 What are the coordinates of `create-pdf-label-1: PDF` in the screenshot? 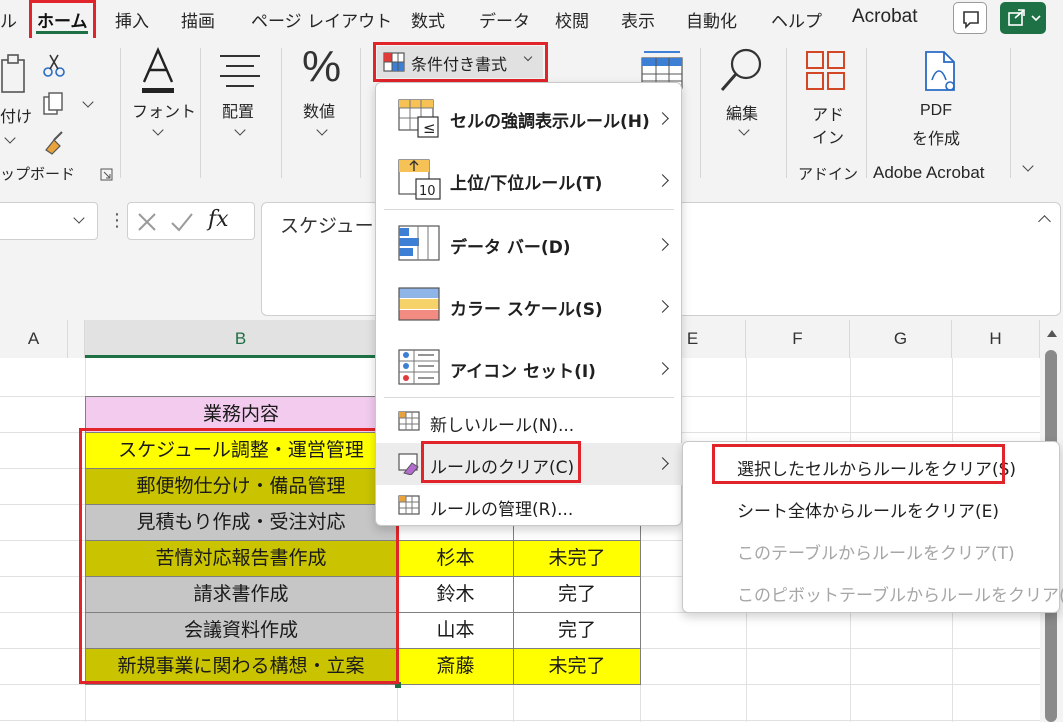 It's located at (936, 111).